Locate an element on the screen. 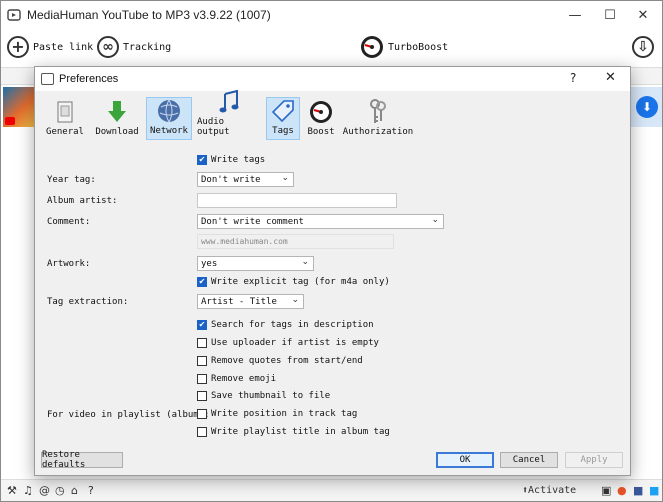  clock-icon: ◷ is located at coordinates (60, 490).